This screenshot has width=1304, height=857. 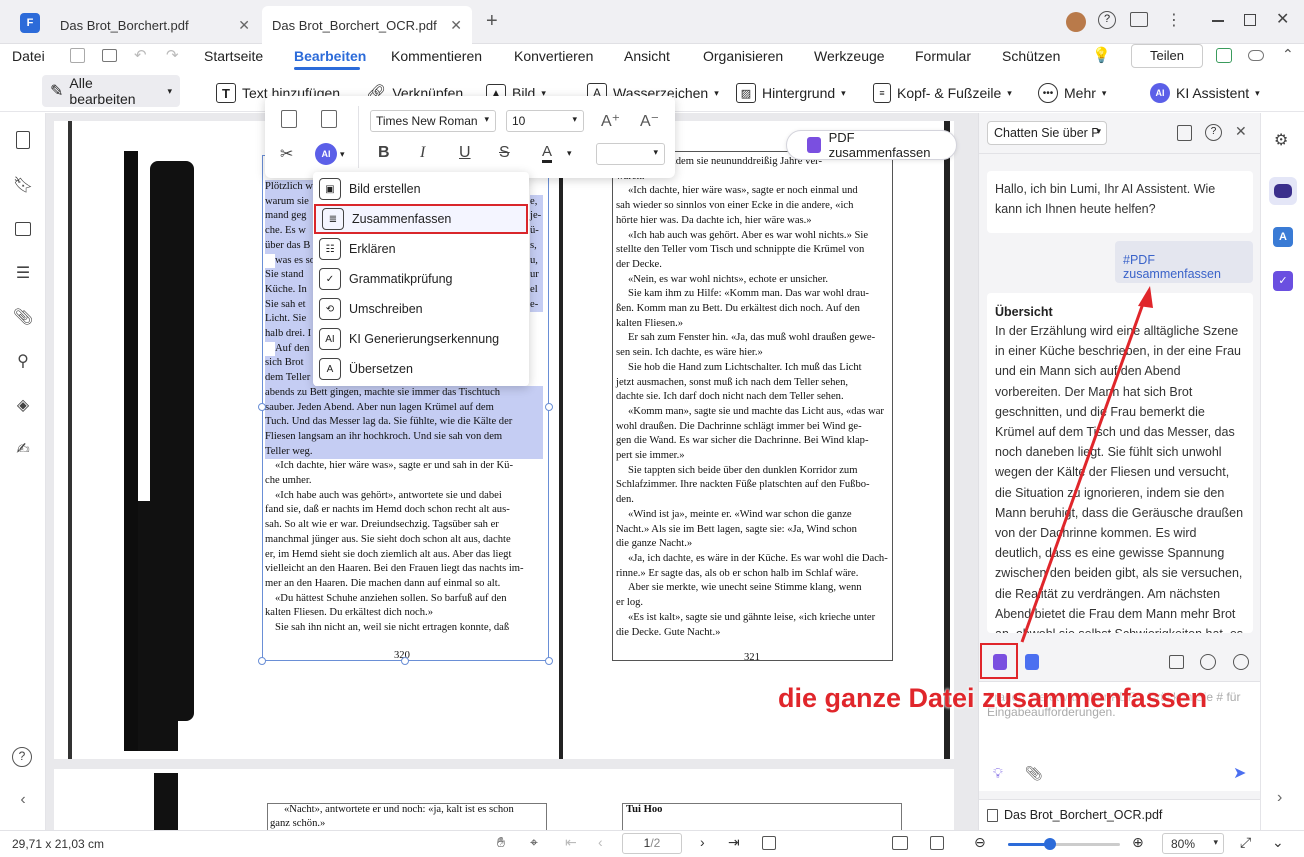 What do you see at coordinates (1283, 191) in the screenshot?
I see `ai-assistant-tab-icon` at bounding box center [1283, 191].